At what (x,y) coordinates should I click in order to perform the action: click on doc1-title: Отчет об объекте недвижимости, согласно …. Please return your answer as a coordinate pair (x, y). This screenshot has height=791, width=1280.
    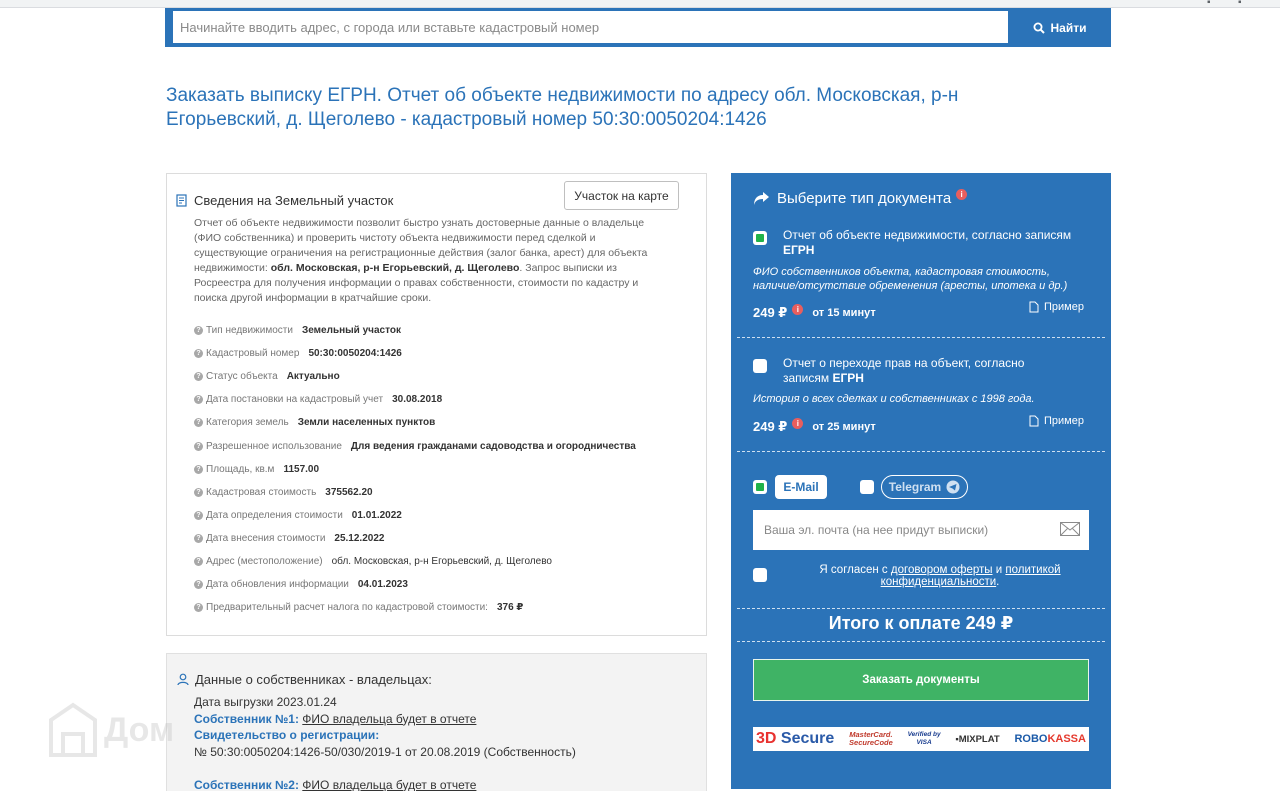
    Looking at the image, I should click on (939, 243).